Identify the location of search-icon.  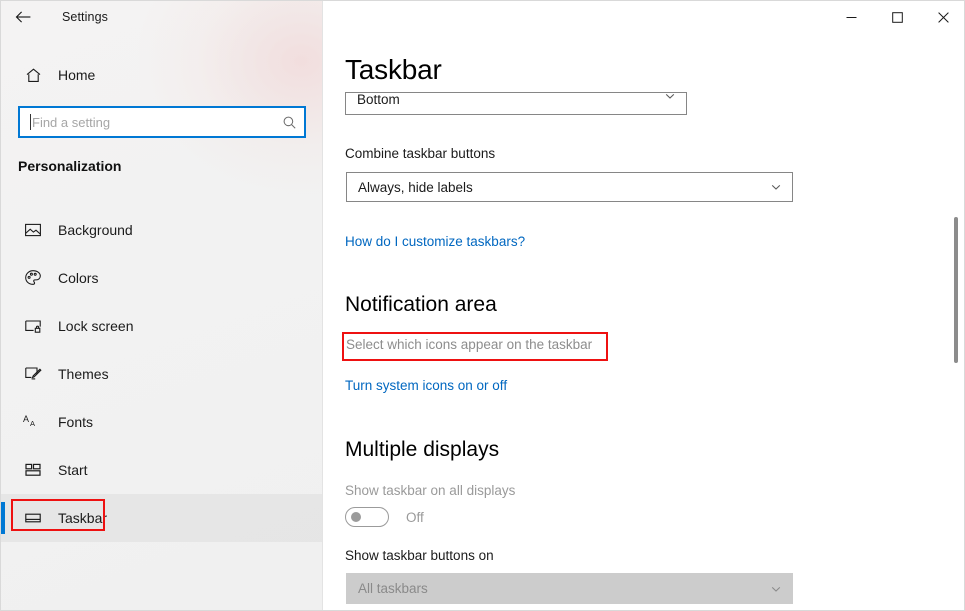
(289, 122).